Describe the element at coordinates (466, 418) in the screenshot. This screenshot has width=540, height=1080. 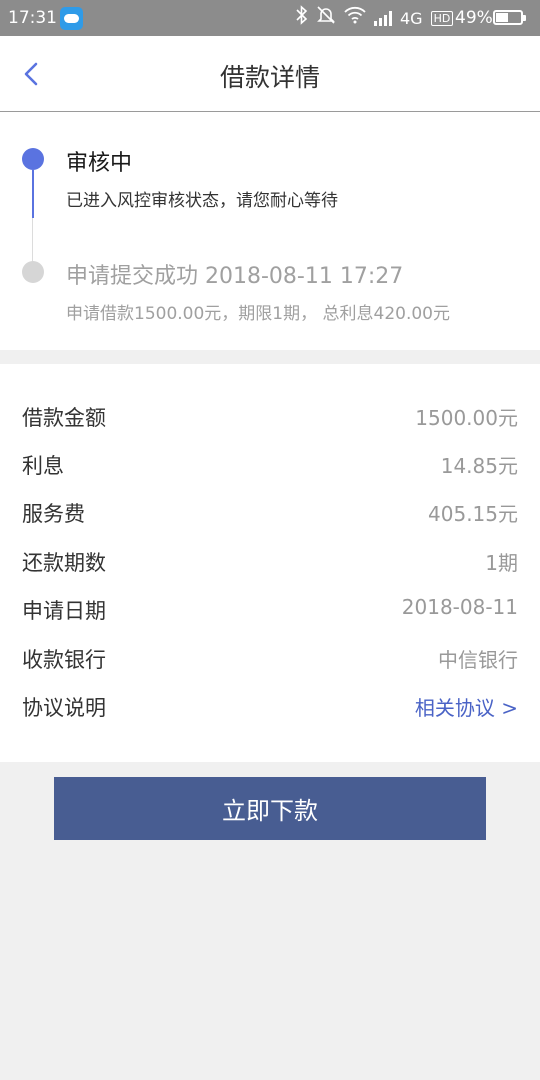
I see `detail-value: 1500.00元` at that location.